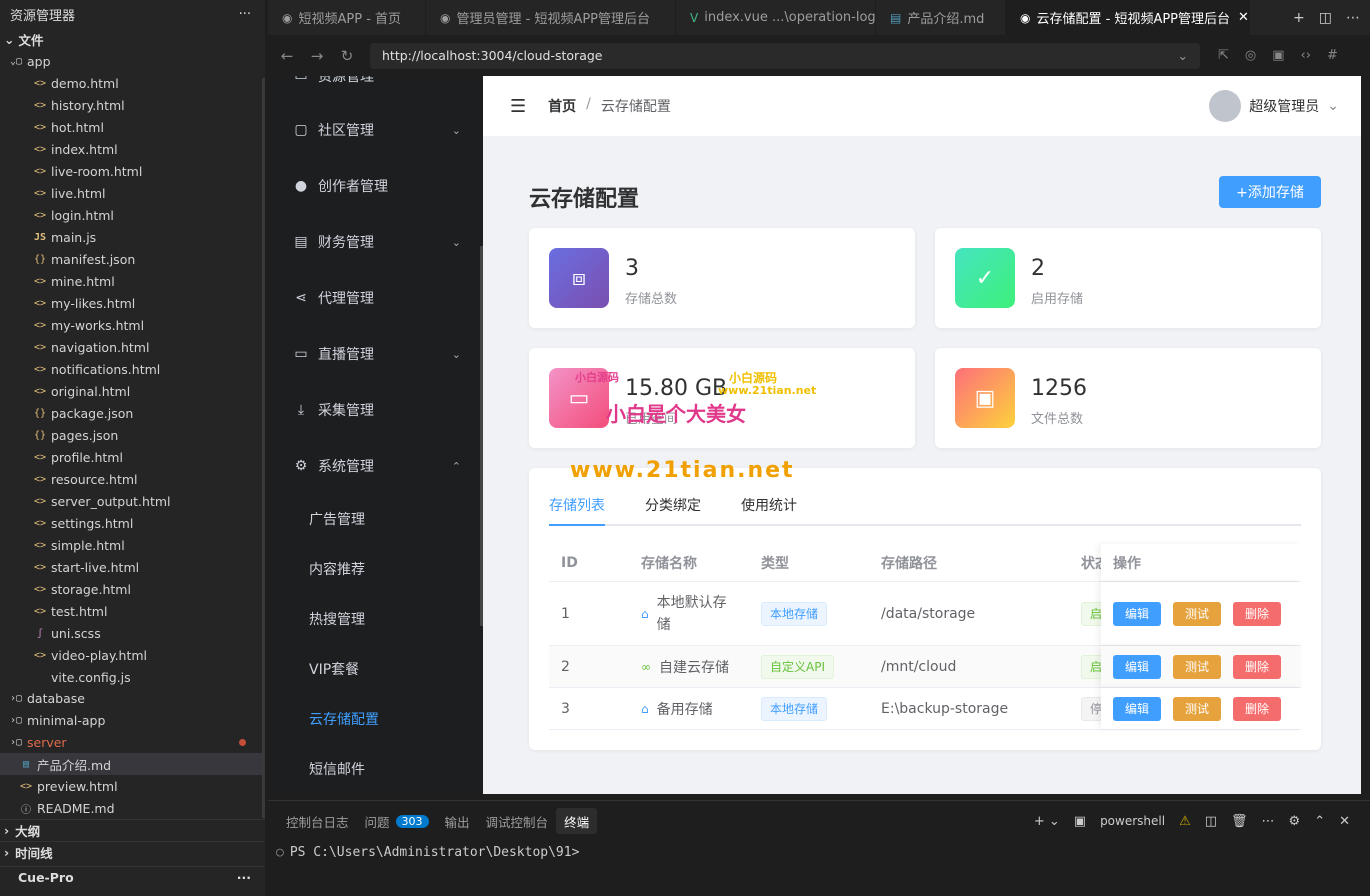 The height and width of the screenshot is (896, 1370). I want to click on reload-icon: ↻, so click(347, 56).